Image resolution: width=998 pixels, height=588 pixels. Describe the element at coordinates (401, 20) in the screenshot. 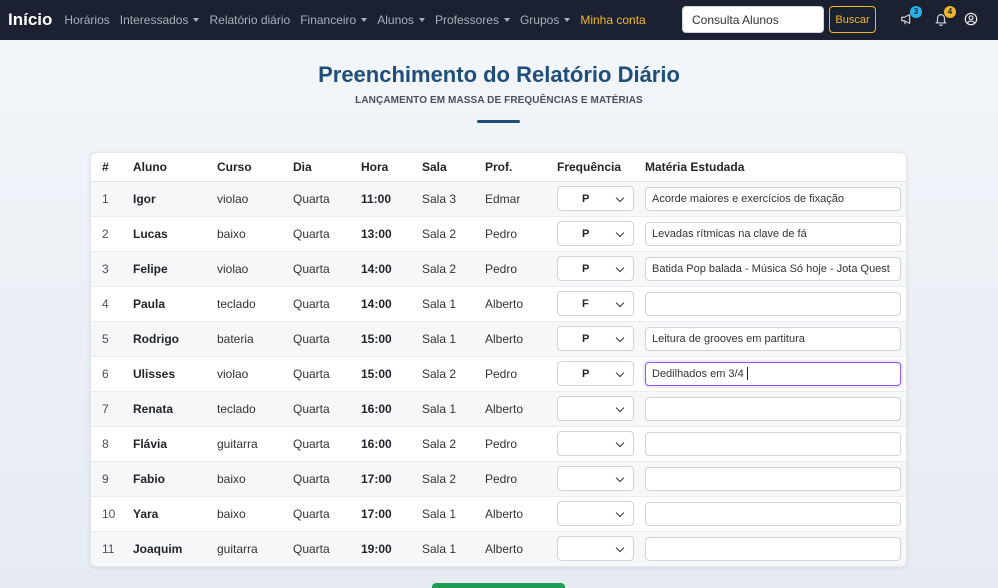

I see `nav-alunos: Alunos` at that location.